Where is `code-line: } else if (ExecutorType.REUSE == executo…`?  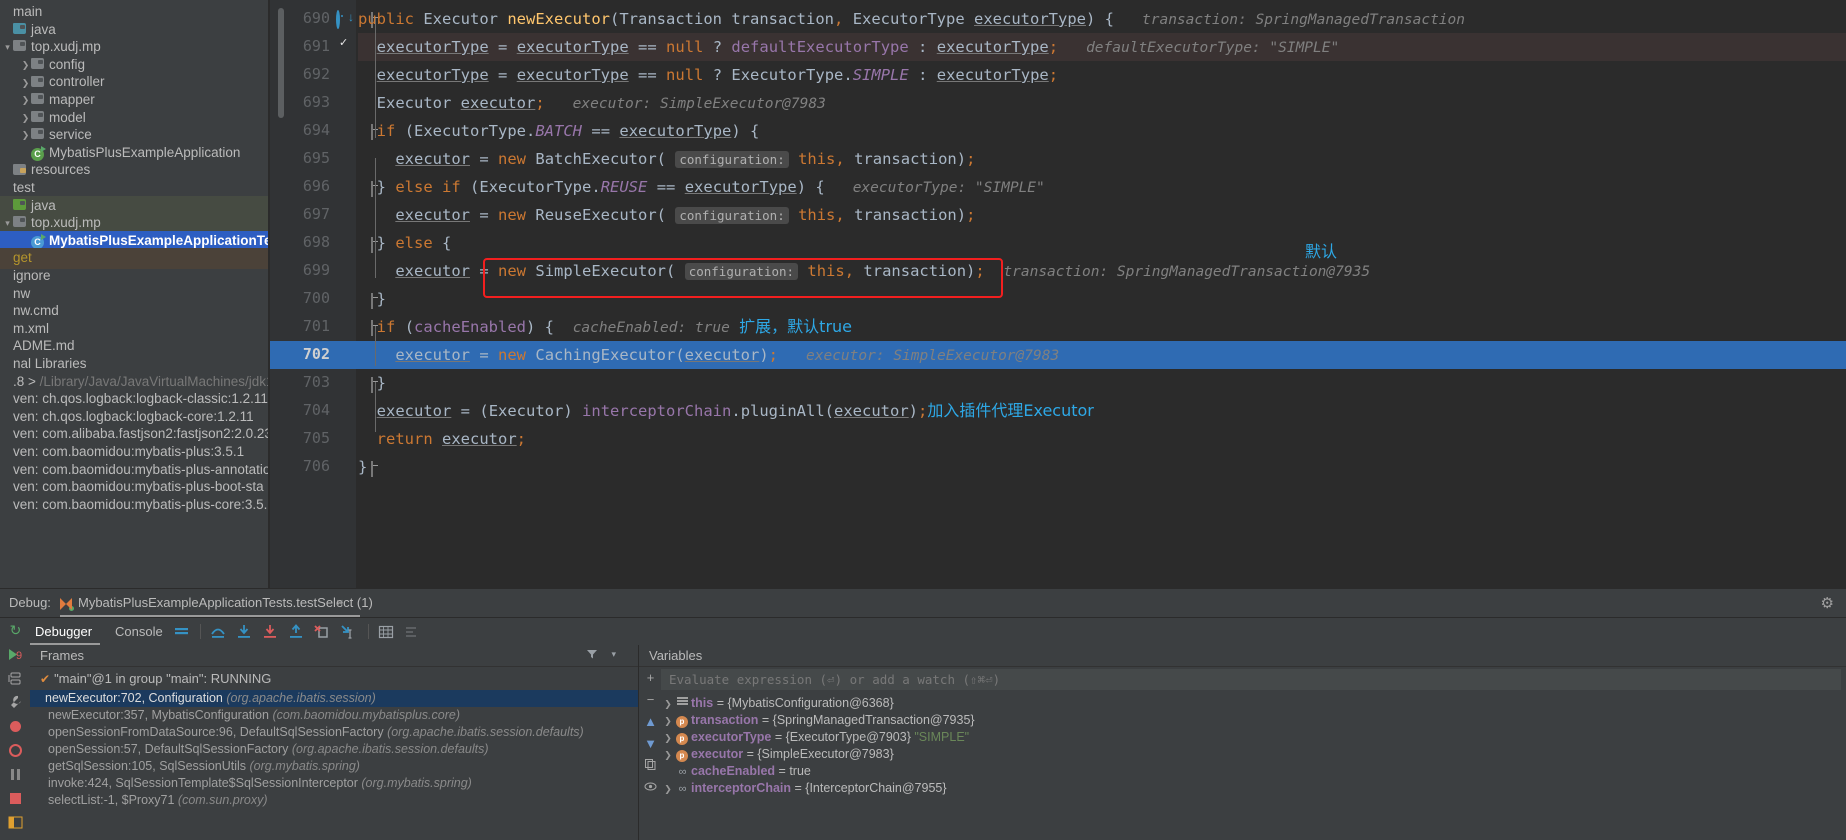
code-line: } else if (ExecutorType.REUSE == executo… is located at coordinates (1058, 187).